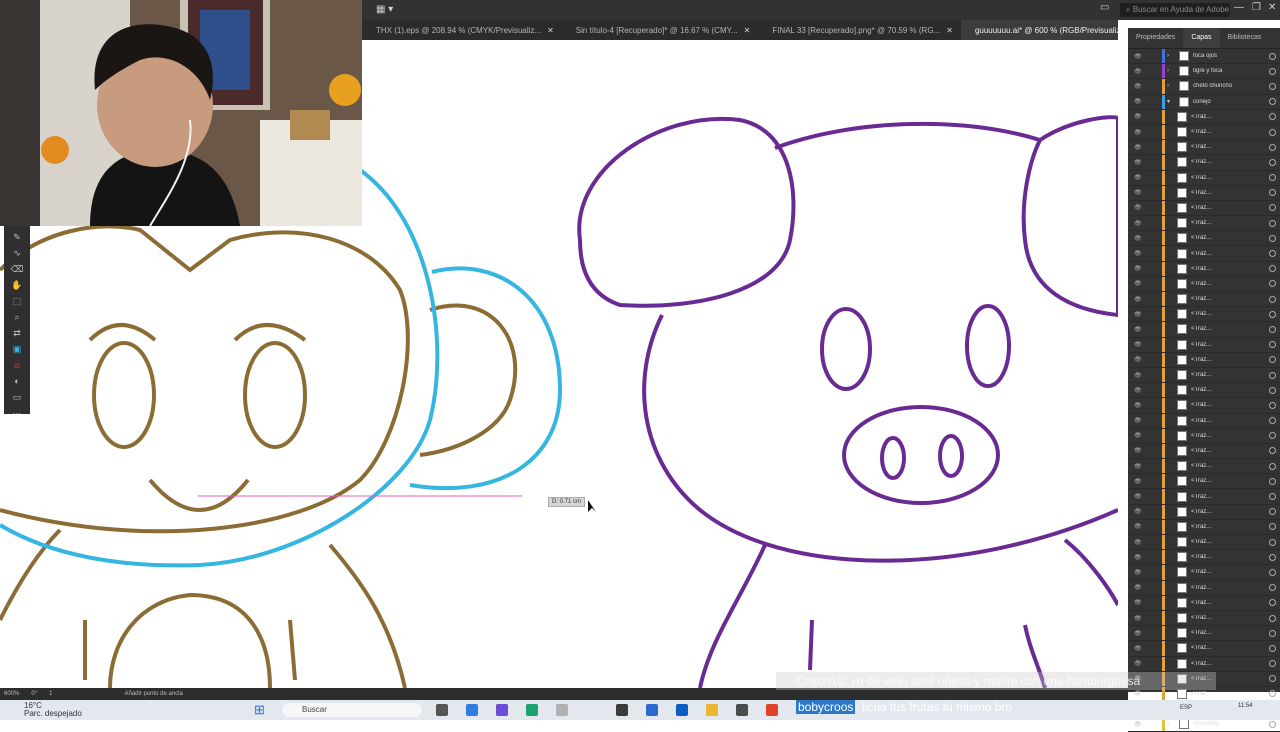 The image size is (1280, 732). What do you see at coordinates (1155, 38) in the screenshot?
I see `tab-properties: Propiedades` at bounding box center [1155, 38].